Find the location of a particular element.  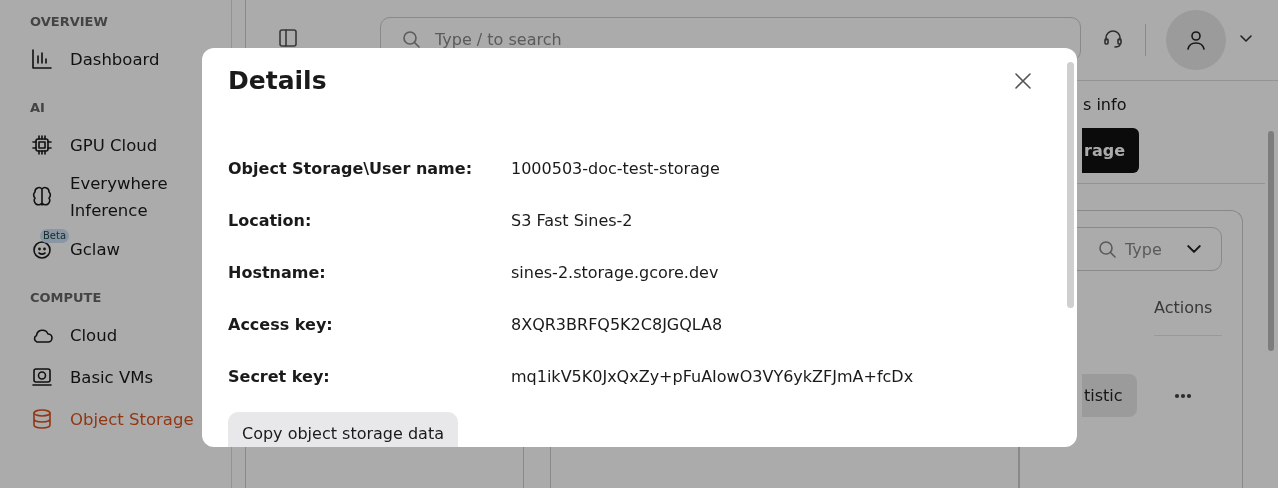

primary-button: rage is located at coordinates (1110, 150).